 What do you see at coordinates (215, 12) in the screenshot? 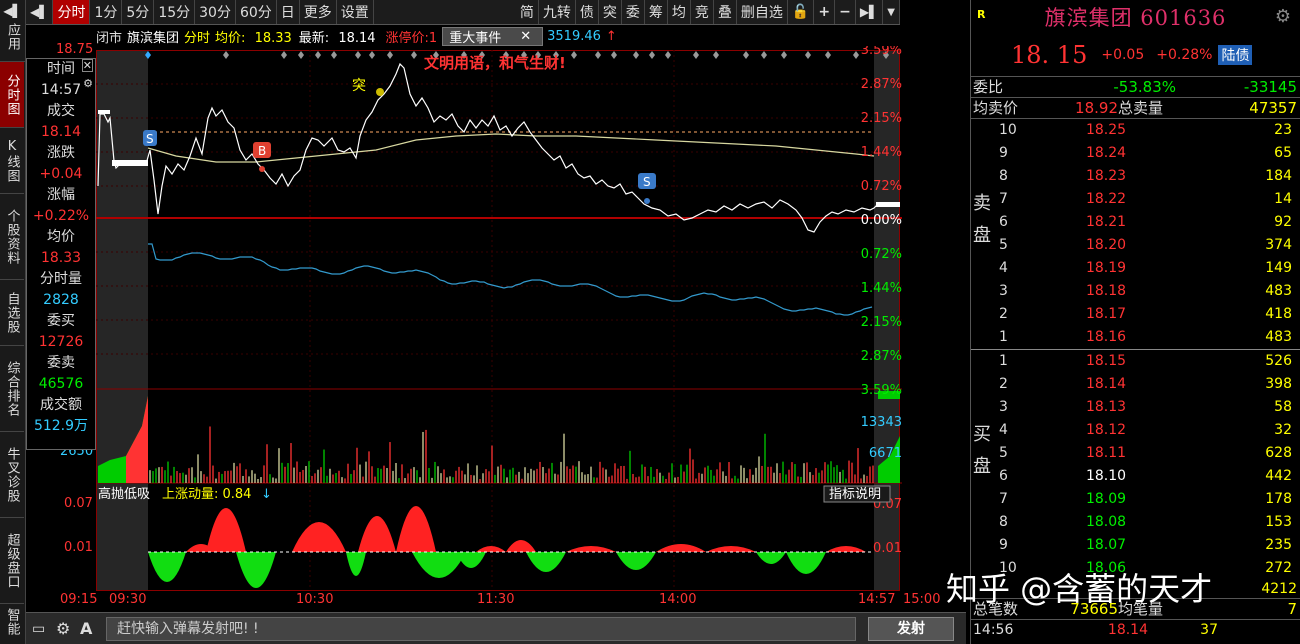
I see `tab-30min: 30分` at bounding box center [215, 12].